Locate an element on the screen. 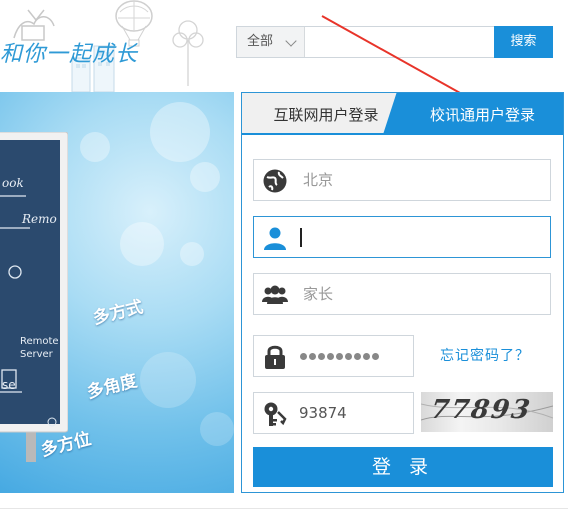 The height and width of the screenshot is (515, 568). code-value: 93874 is located at coordinates (323, 413).